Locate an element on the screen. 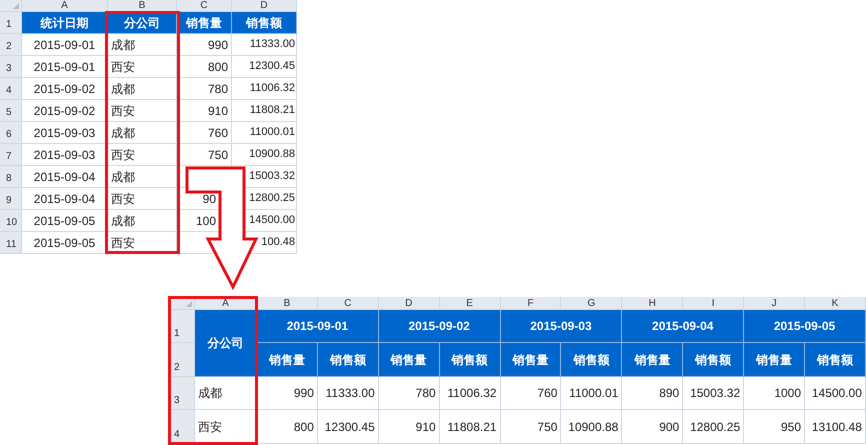 The image size is (866, 445). row-header: 9 is located at coordinates (11, 199).